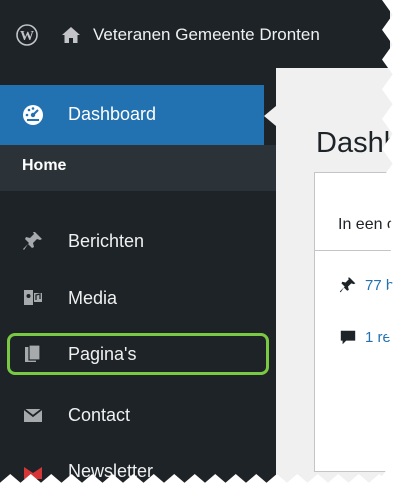 The width and height of the screenshot is (410, 496). I want to click on envelope-icon, so click(33, 415).